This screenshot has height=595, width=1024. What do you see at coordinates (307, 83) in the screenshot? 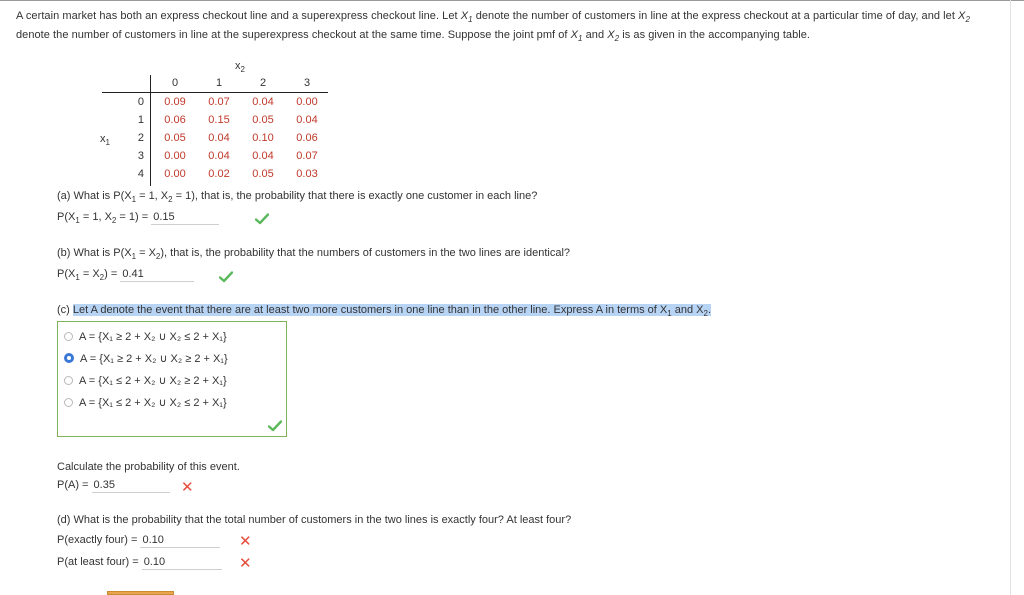
I see `col-header: 3` at bounding box center [307, 83].